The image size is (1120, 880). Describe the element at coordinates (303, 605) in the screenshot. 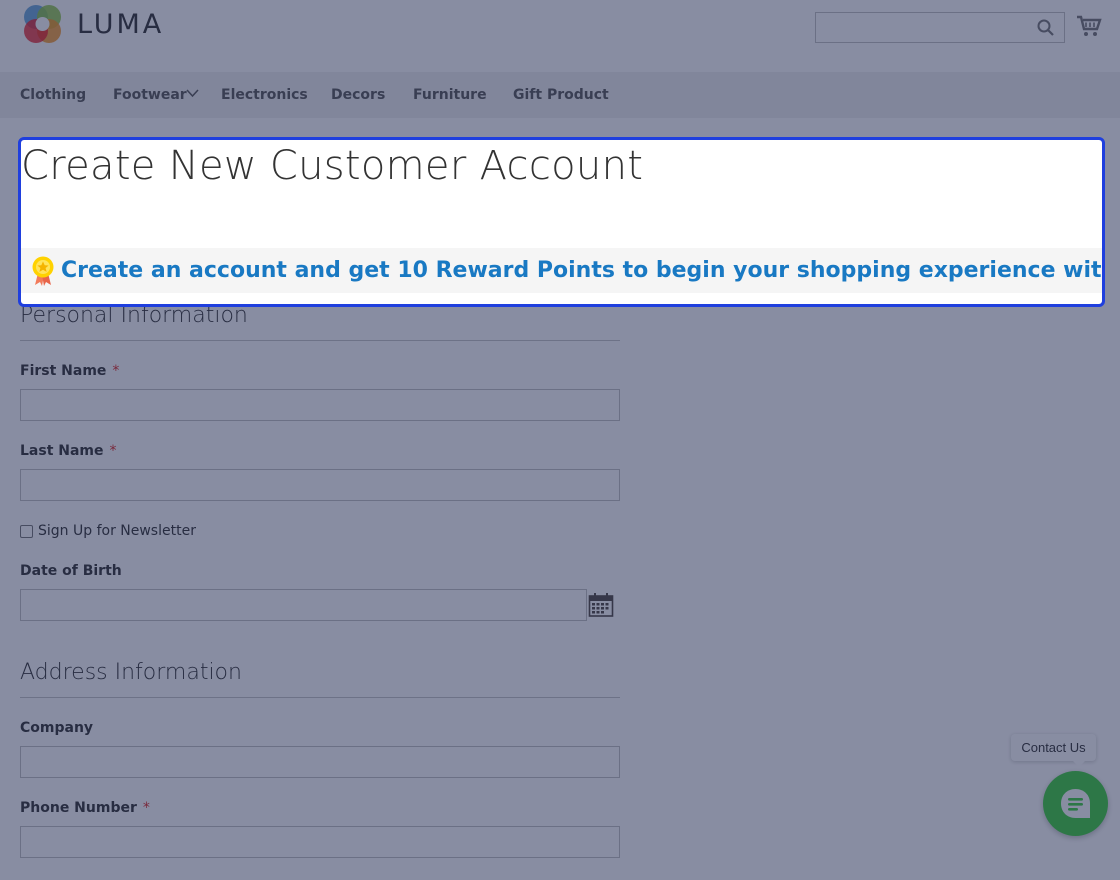

I see `dob-field` at that location.